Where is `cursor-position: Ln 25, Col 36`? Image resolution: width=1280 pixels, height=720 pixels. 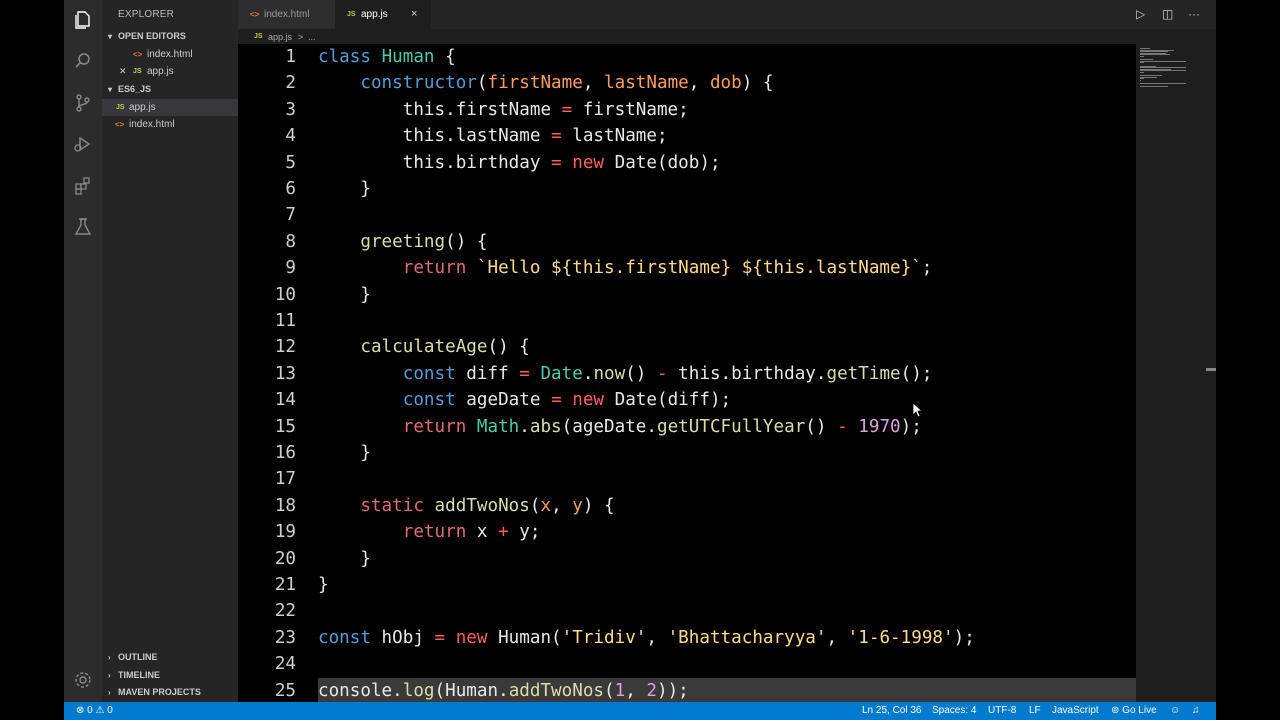
cursor-position: Ln 25, Col 36 is located at coordinates (892, 711).